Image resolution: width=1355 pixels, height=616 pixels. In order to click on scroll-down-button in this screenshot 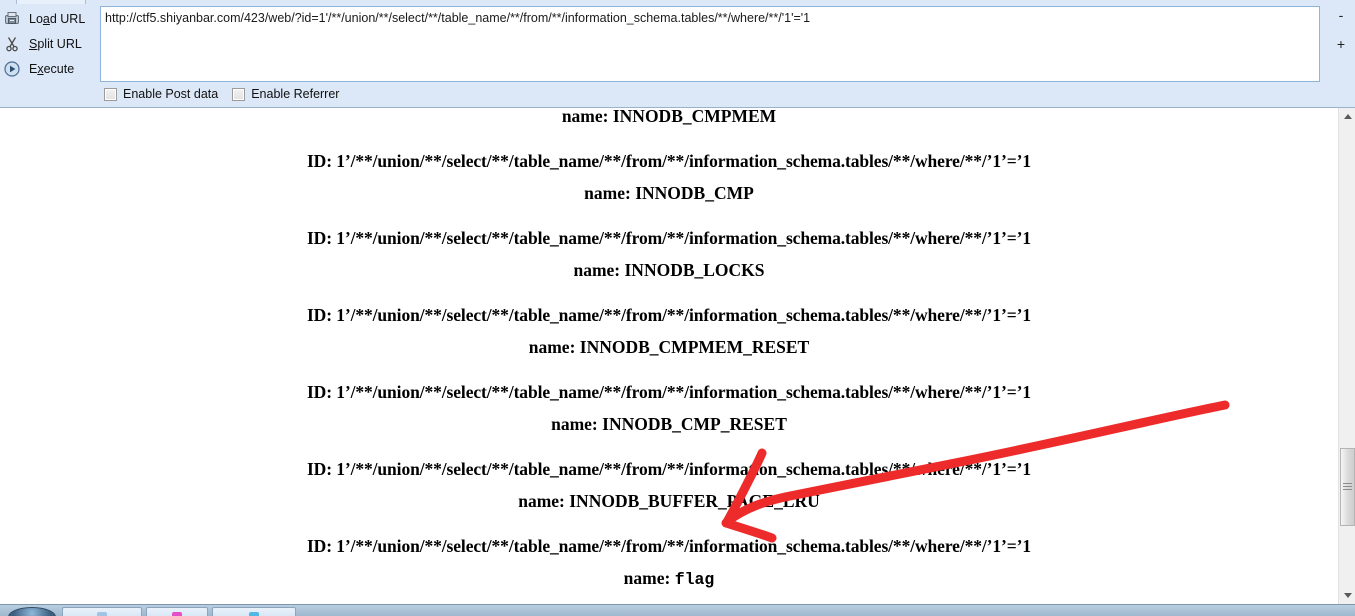, I will do `click(1347, 595)`.